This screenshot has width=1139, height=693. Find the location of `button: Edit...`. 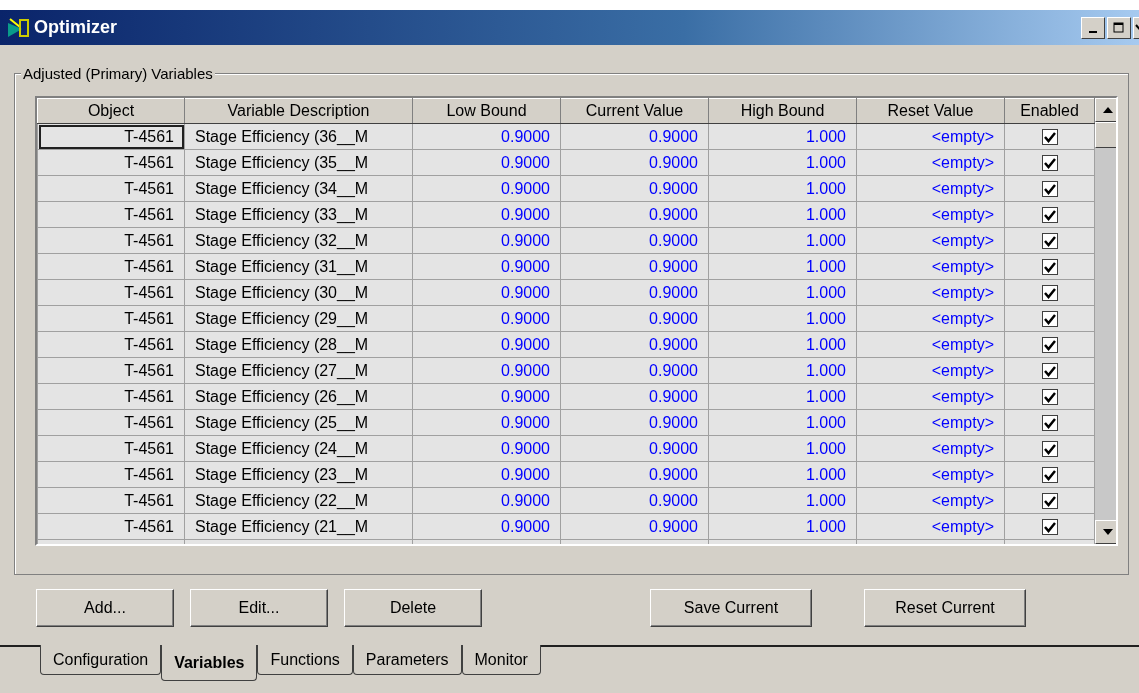

button: Edit... is located at coordinates (259, 608).